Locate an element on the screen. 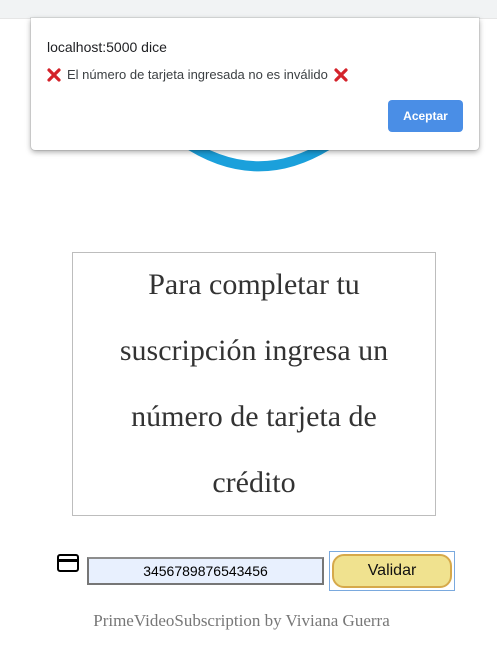 The height and width of the screenshot is (655, 497). validate-button: Validar is located at coordinates (392, 571).